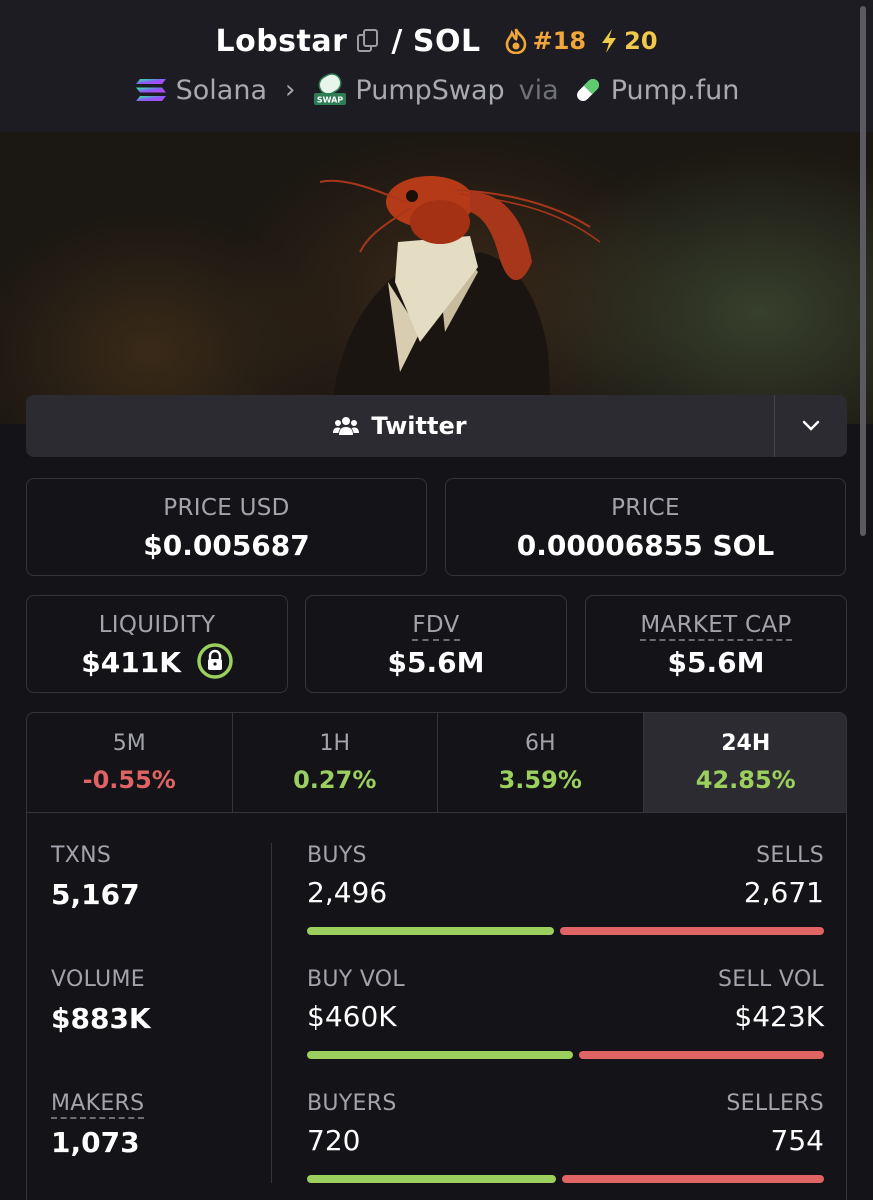  Describe the element at coordinates (419, 426) in the screenshot. I see `twitter-label: Twitter` at that location.